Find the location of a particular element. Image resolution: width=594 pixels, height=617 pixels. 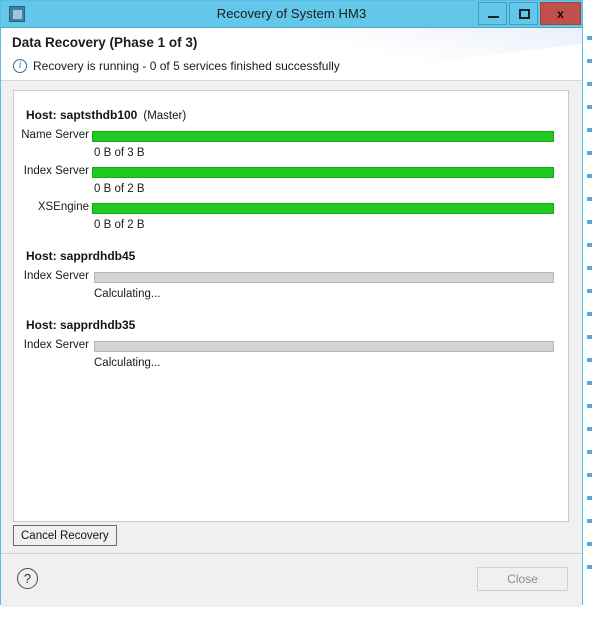

window-titlebar: Recovery of System HM3 x is located at coordinates (291, 14).